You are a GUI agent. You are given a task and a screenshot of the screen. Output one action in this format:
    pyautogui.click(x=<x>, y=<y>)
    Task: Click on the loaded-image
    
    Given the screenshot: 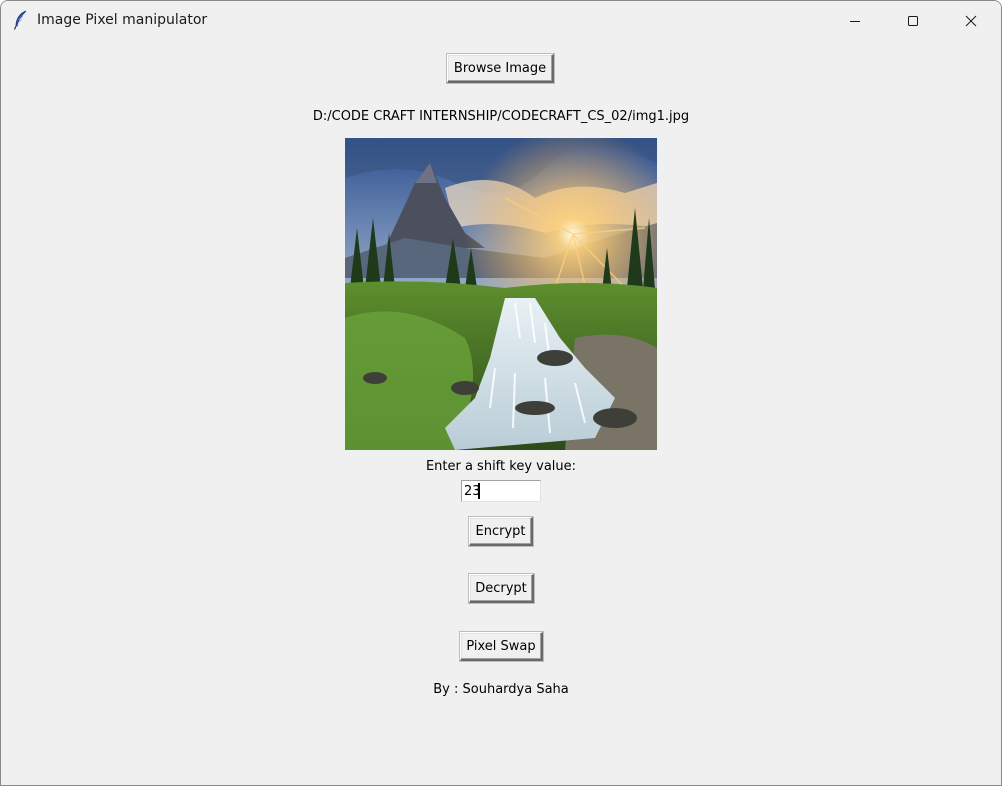 What is the action you would take?
    pyautogui.click(x=501, y=294)
    